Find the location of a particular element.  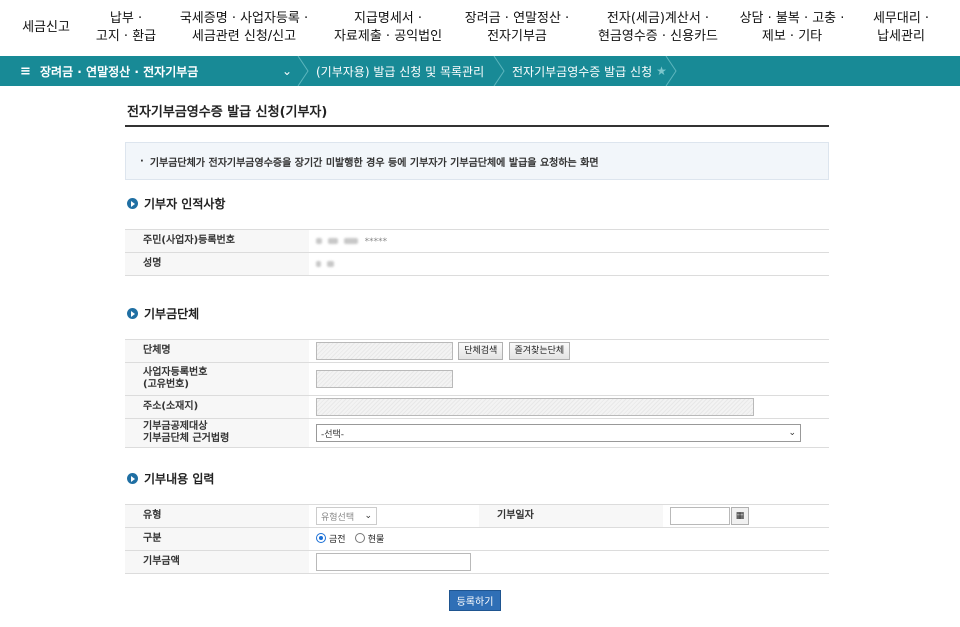

field-label-line: 사업자등록번호 is located at coordinates (175, 372).